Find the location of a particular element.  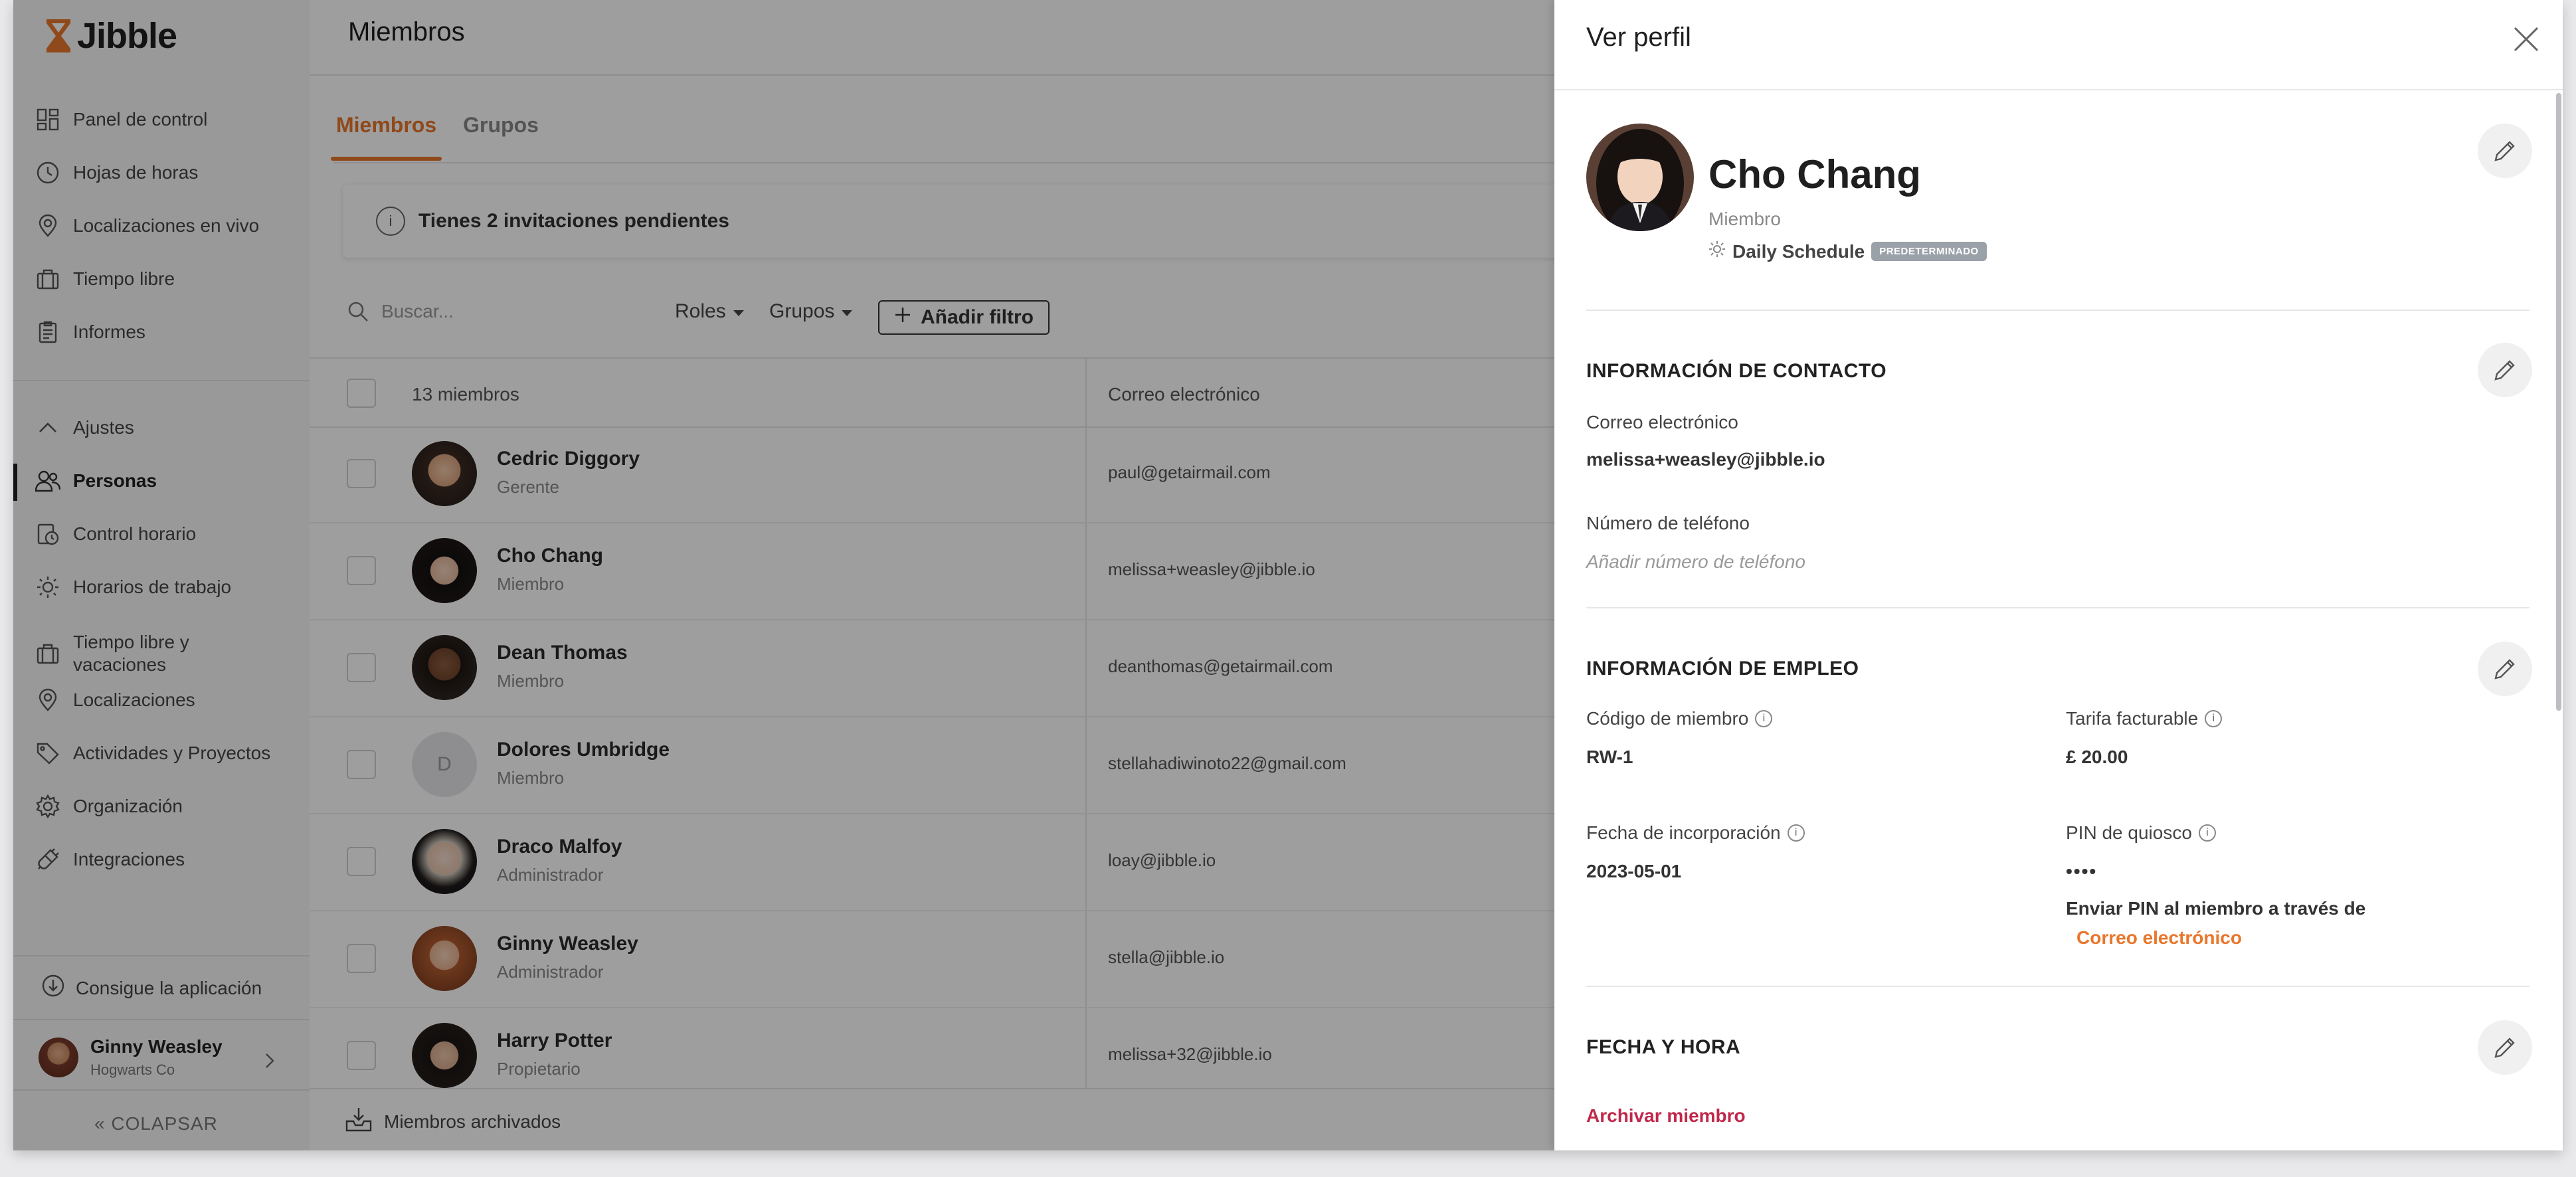

send-pin-email-link: Correo electrónico is located at coordinates (2159, 938).